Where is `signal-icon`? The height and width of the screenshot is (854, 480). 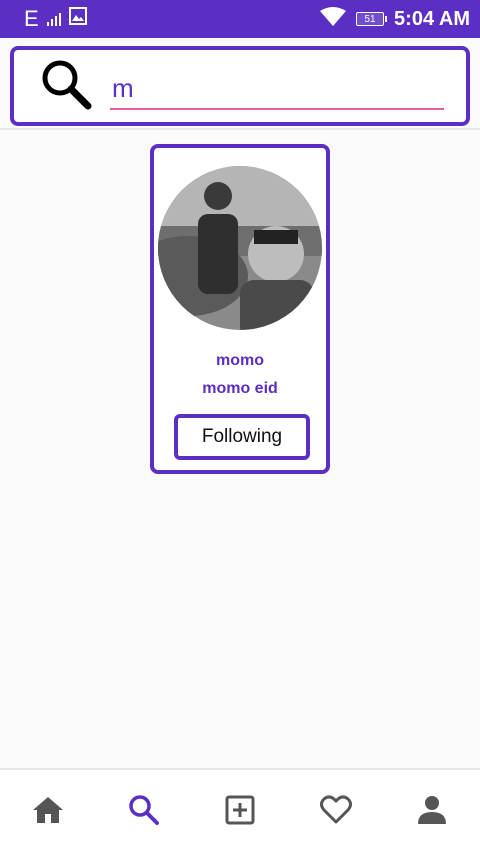
signal-icon is located at coordinates (53, 19).